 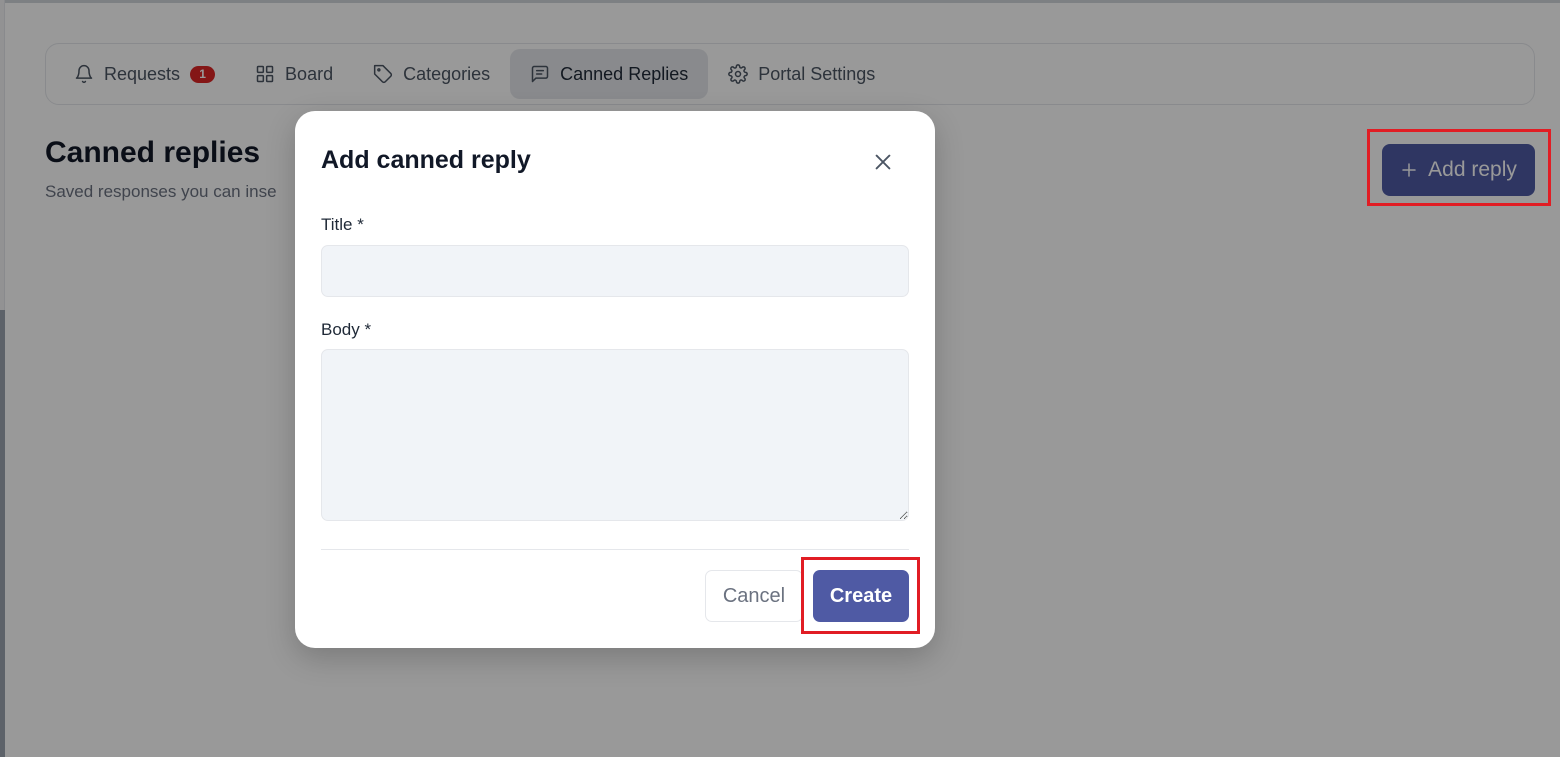 I want to click on cancel-button: Cancel, so click(x=754, y=596).